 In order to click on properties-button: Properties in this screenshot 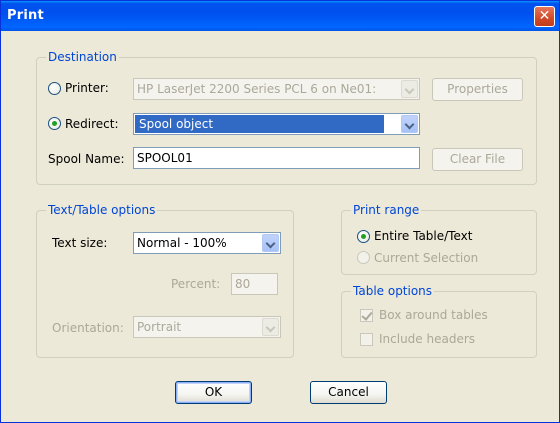, I will do `click(477, 89)`.